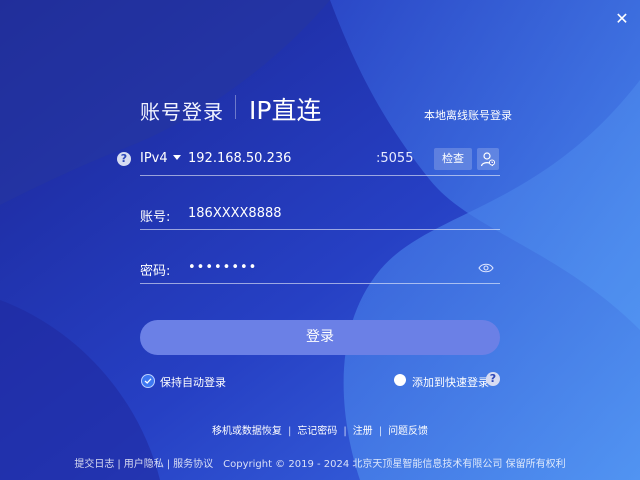 This screenshot has width=640, height=480. I want to click on account-input: 186XXXX8888, so click(235, 213).